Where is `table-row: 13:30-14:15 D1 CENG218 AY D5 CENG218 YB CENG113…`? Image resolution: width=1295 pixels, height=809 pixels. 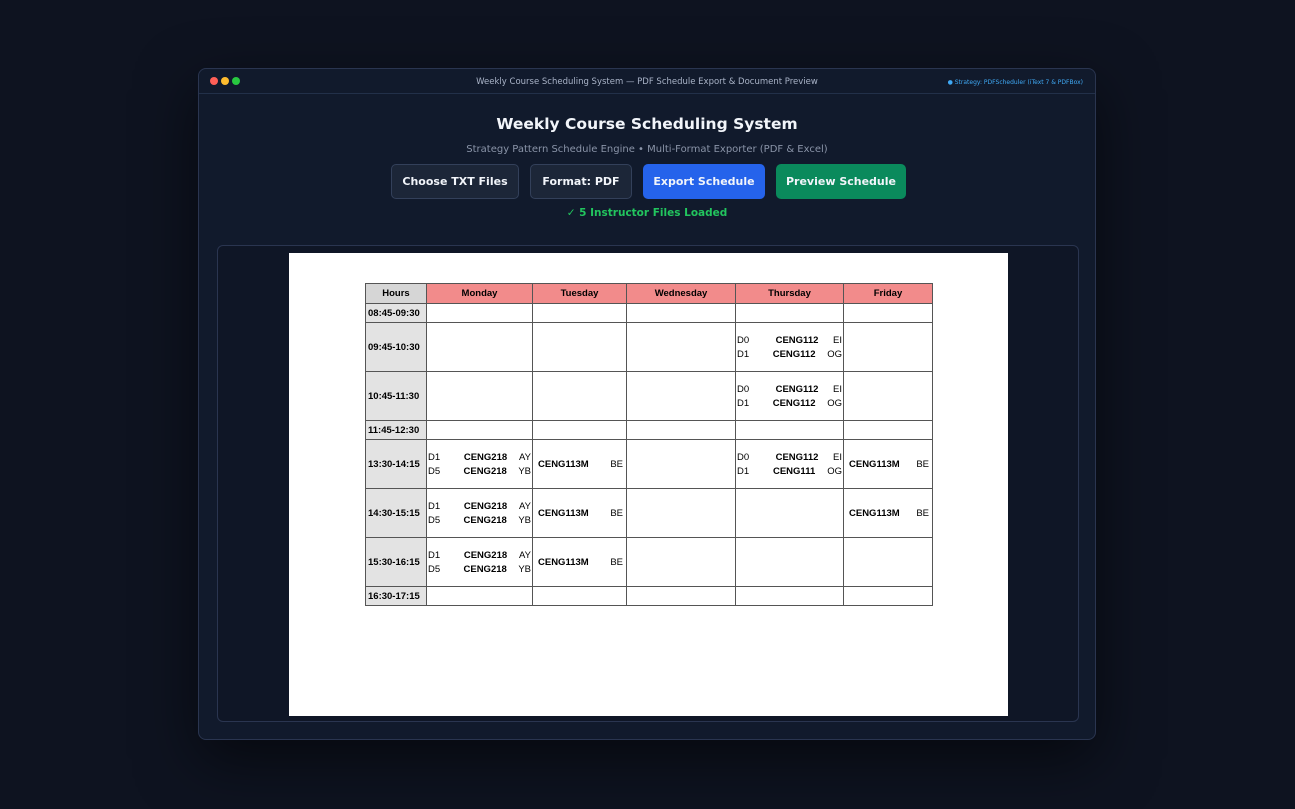 table-row: 13:30-14:15 D1 CENG218 AY D5 CENG218 YB CENG113… is located at coordinates (649, 464).